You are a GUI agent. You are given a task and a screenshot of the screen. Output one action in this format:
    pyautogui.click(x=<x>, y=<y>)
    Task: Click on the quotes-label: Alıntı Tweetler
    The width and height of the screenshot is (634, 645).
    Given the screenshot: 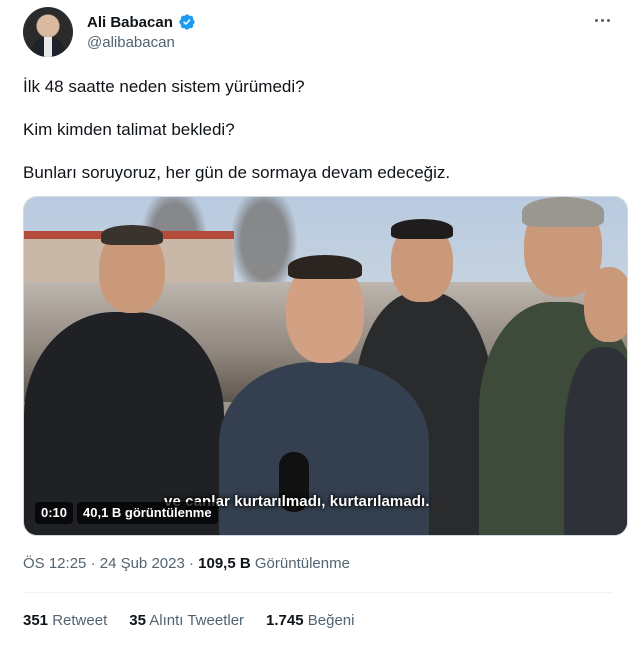 What is the action you would take?
    pyautogui.click(x=197, y=620)
    